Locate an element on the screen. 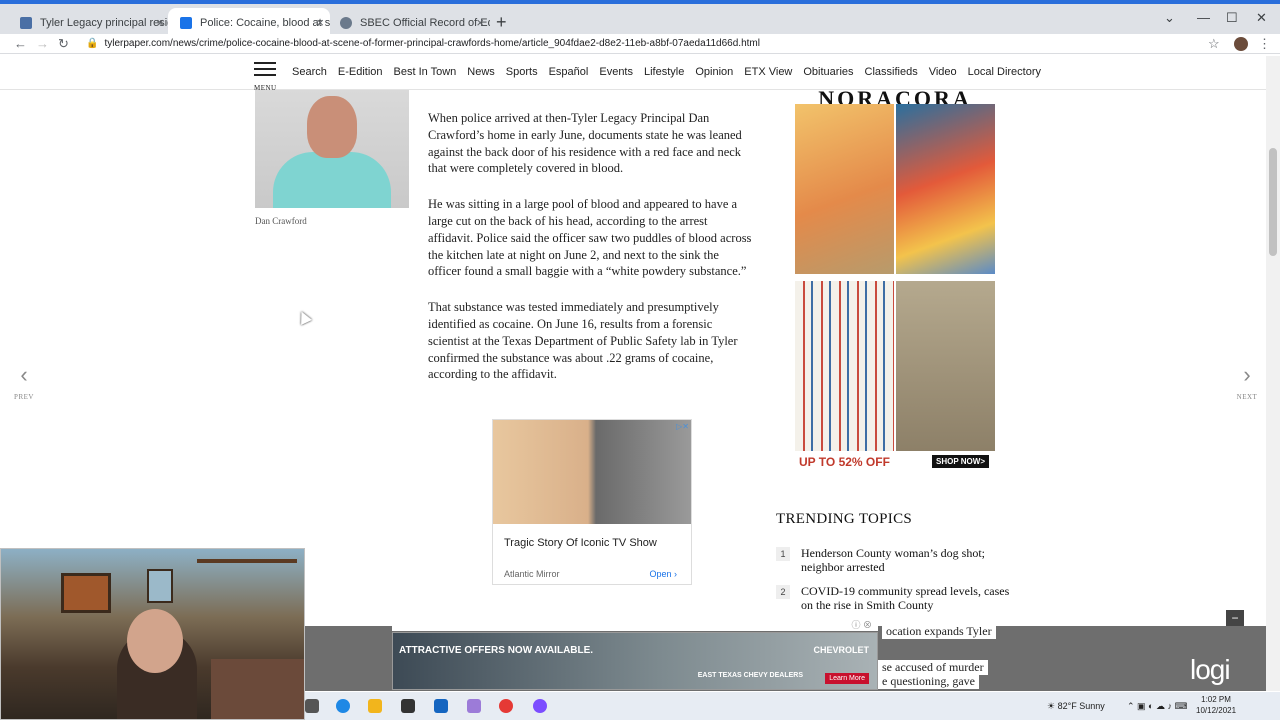  nav-opinion: Opinion is located at coordinates (714, 72).